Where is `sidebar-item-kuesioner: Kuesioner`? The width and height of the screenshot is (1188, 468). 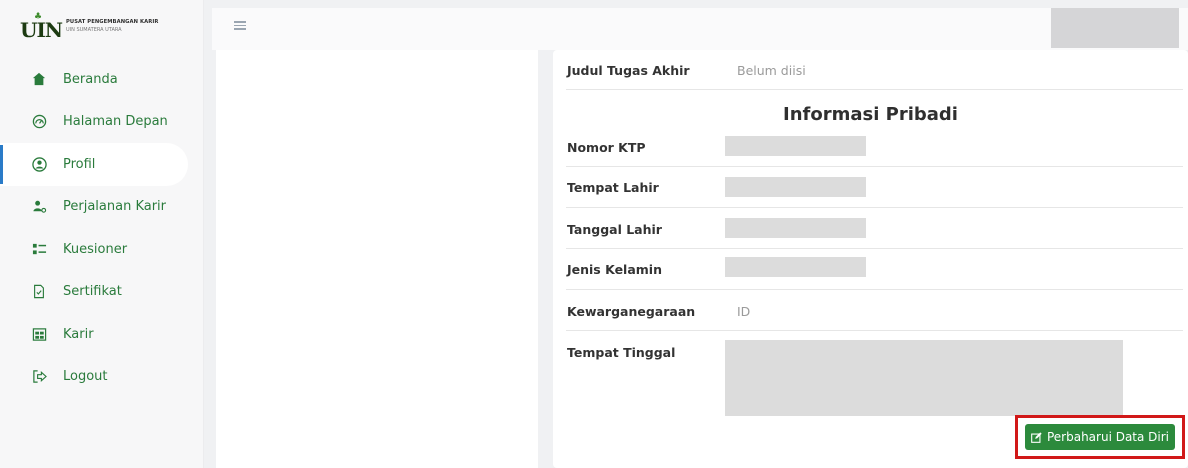 sidebar-item-kuesioner: Kuesioner is located at coordinates (94, 249).